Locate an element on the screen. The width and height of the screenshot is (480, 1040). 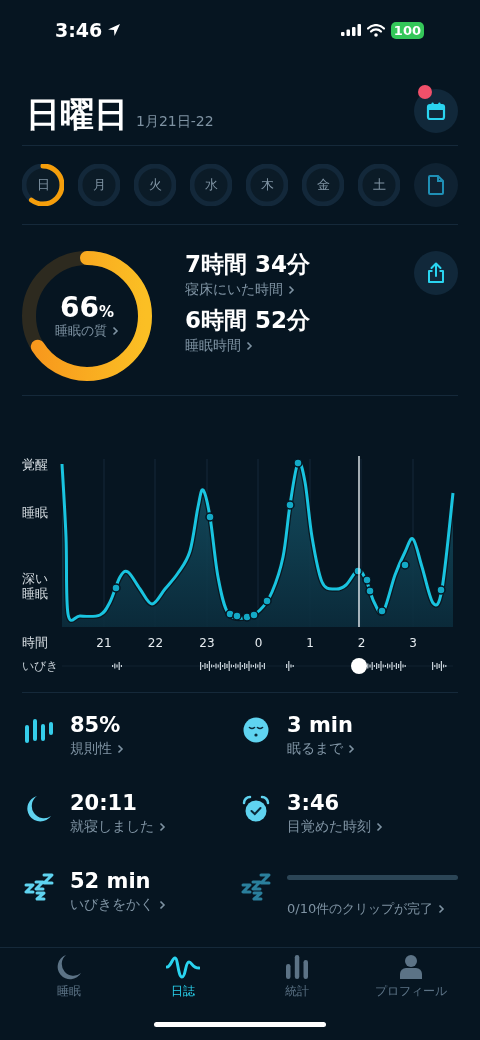
stat-value: 20:11 is located at coordinates (104, 804).